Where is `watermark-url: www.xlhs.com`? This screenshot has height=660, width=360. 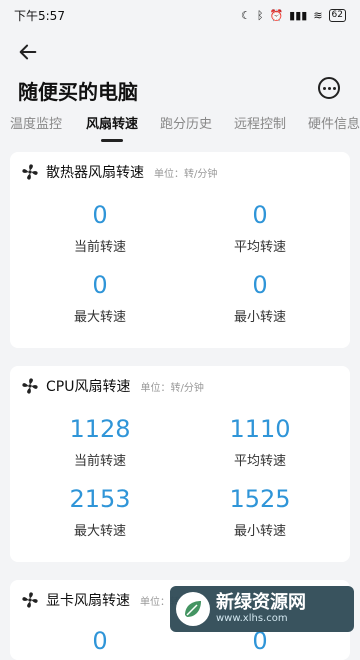 watermark-url: www.xlhs.com is located at coordinates (252, 618).